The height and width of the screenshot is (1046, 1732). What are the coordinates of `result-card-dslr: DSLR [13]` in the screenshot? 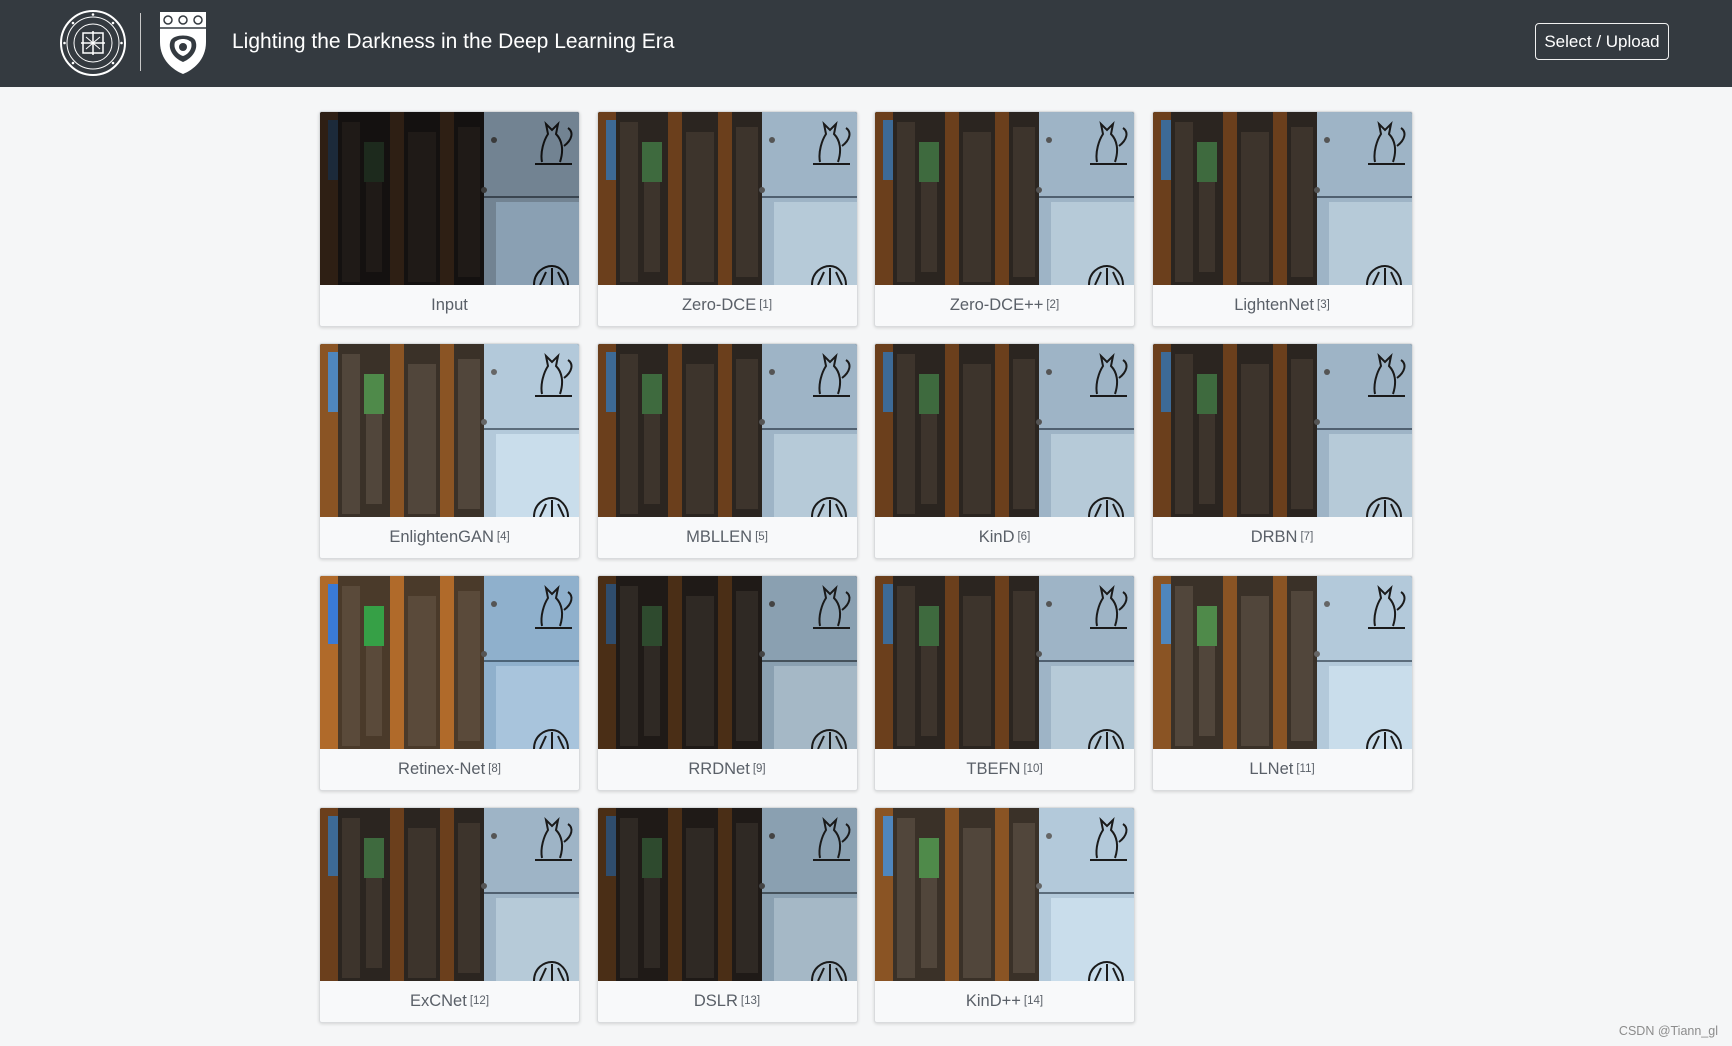 It's located at (727, 915).